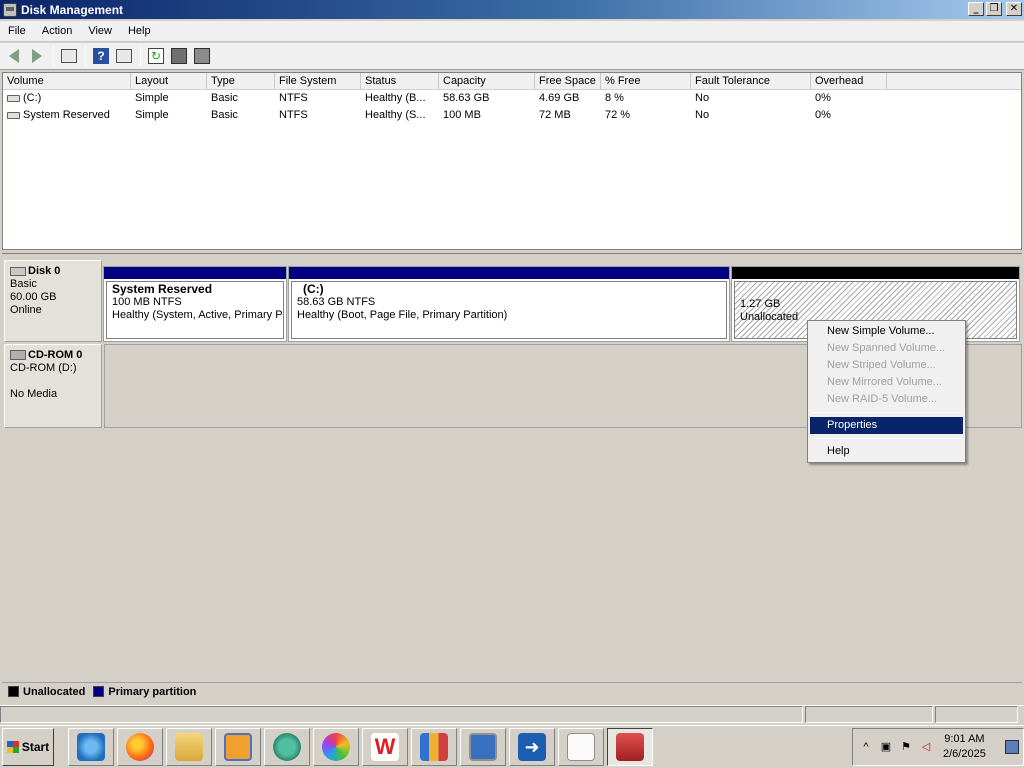 The image size is (1024, 768). What do you see at coordinates (195, 273) in the screenshot?
I see `partition-bar` at bounding box center [195, 273].